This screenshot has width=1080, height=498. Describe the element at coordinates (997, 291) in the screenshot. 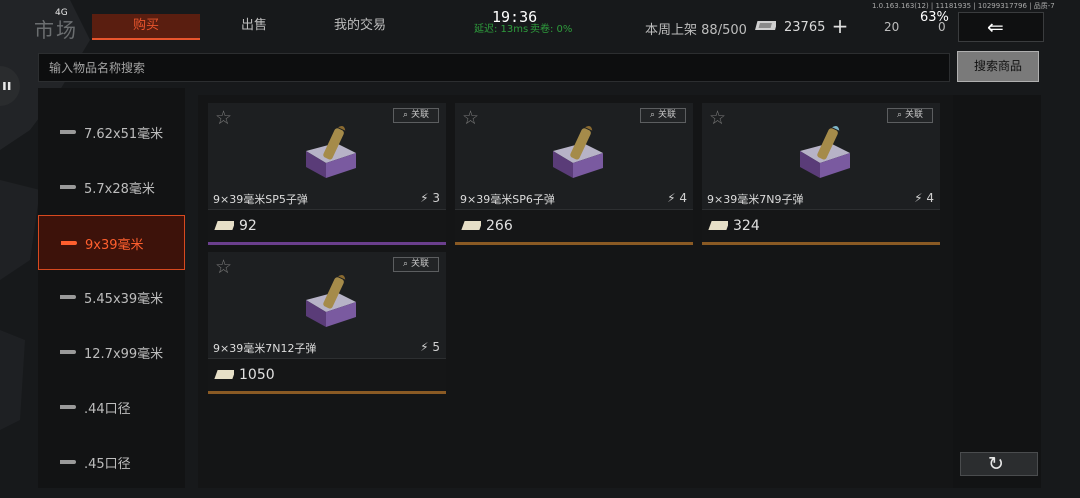

I see `right-panel` at that location.